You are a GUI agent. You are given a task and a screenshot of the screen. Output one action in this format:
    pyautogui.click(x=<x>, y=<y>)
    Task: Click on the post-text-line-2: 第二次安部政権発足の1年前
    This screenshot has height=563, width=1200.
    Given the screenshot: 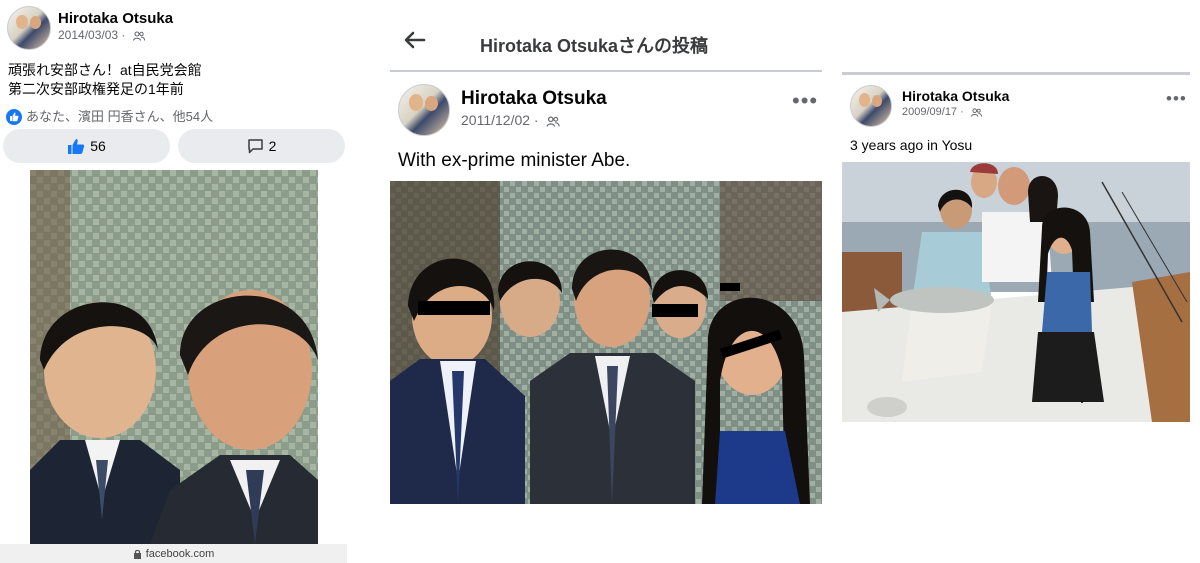 What is the action you would take?
    pyautogui.click(x=96, y=89)
    